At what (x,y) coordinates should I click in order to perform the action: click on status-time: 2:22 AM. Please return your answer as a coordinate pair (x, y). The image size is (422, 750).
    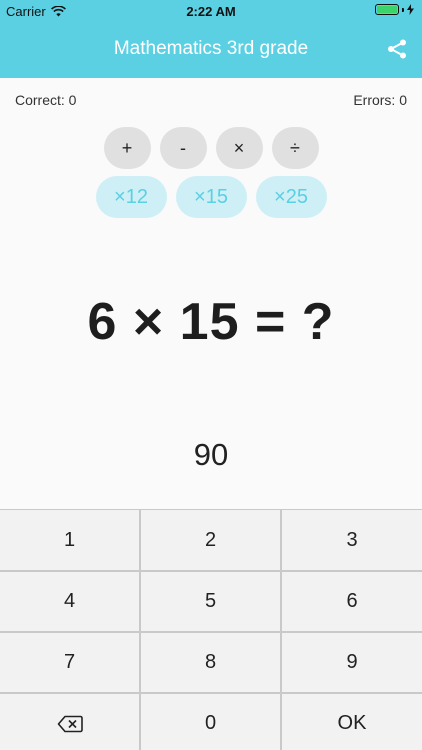
    Looking at the image, I should click on (211, 11).